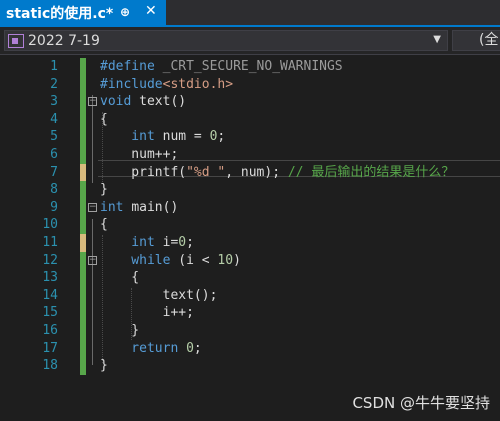 This screenshot has width=500, height=421. What do you see at coordinates (50, 330) in the screenshot?
I see `line-number: 16` at bounding box center [50, 330].